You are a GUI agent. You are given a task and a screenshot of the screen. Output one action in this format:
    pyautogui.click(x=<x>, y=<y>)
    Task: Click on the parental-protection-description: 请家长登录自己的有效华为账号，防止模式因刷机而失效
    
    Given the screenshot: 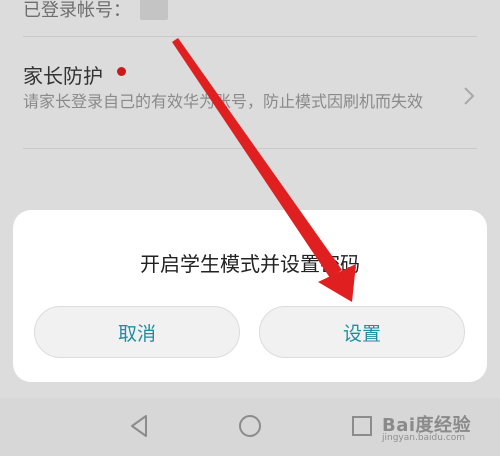 What is the action you would take?
    pyautogui.click(x=223, y=101)
    